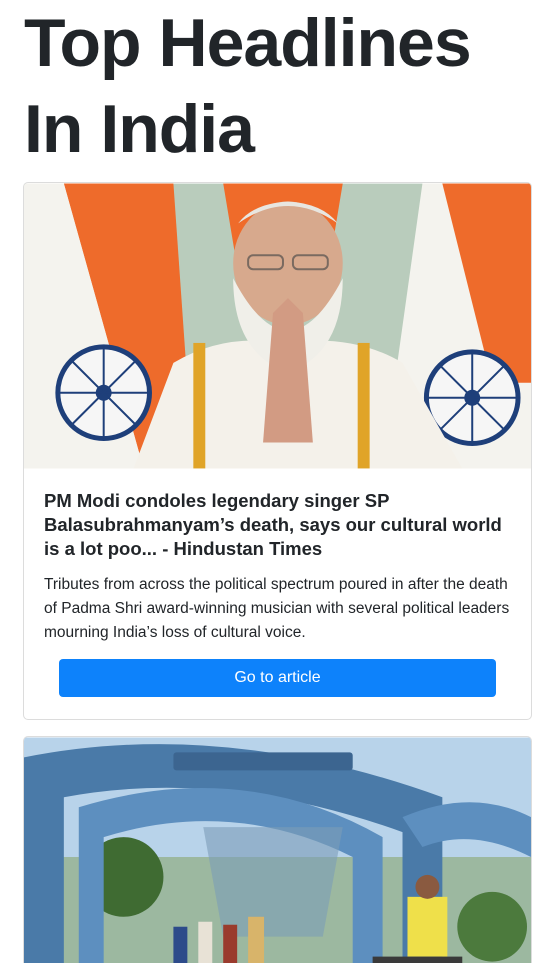 This screenshot has height=963, width=560. I want to click on page-title: Top Headlines In India, so click(248, 86).